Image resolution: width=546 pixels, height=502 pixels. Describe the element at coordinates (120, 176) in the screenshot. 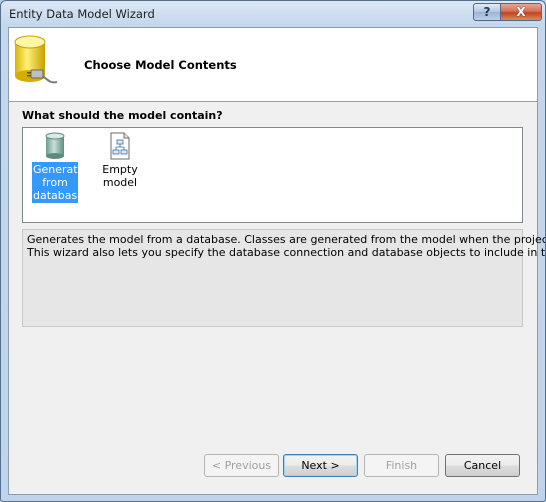

I see `option-empty-label: Empty model` at that location.